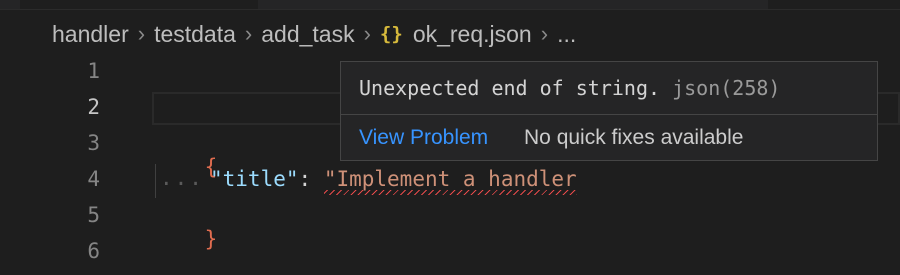 The image size is (900, 275). Describe the element at coordinates (93, 107) in the screenshot. I see `line-number-active: 2` at that location.